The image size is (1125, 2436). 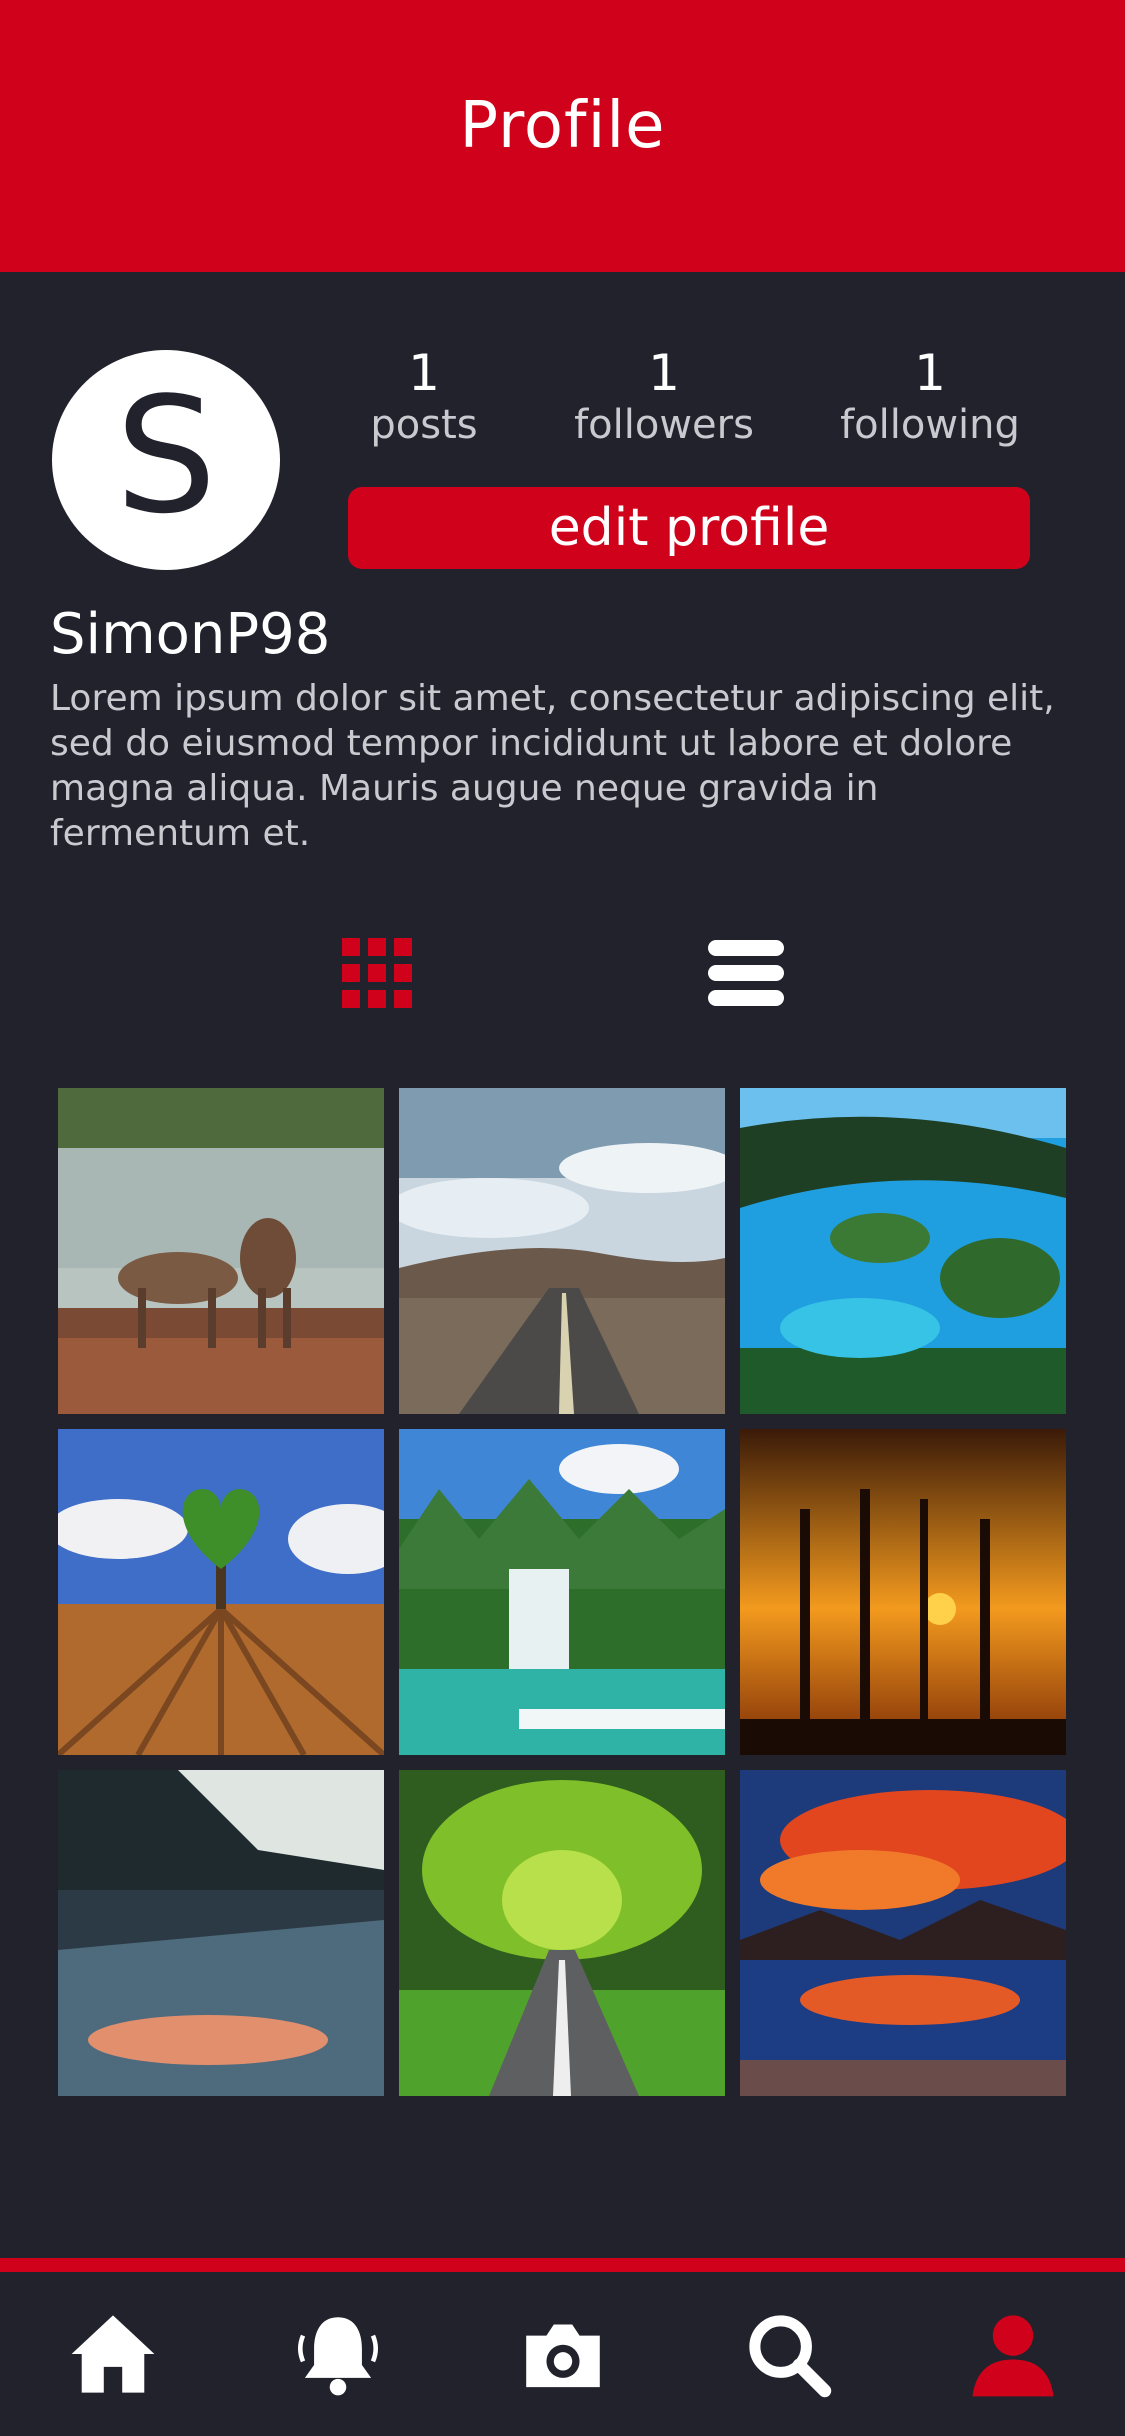 I want to click on header-bar: Profile, so click(x=562, y=136).